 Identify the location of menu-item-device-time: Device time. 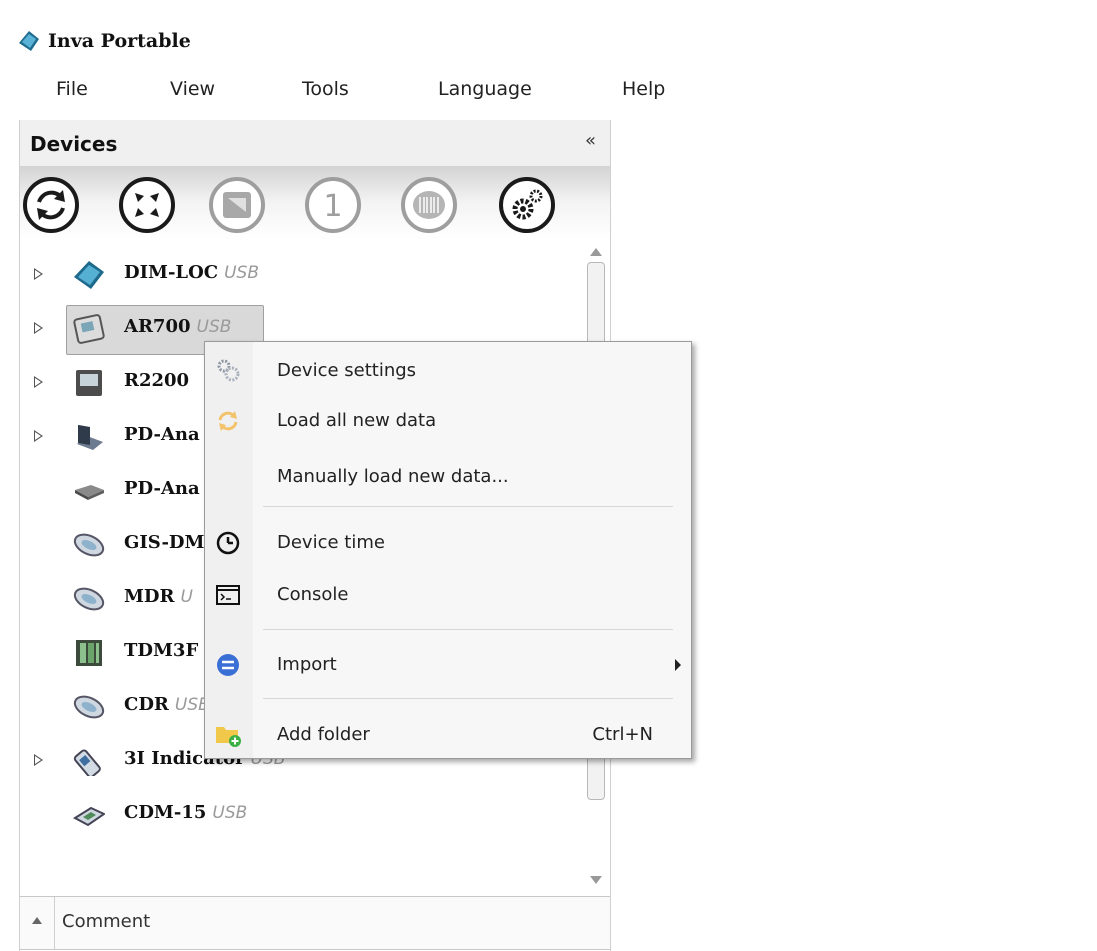
(448, 543).